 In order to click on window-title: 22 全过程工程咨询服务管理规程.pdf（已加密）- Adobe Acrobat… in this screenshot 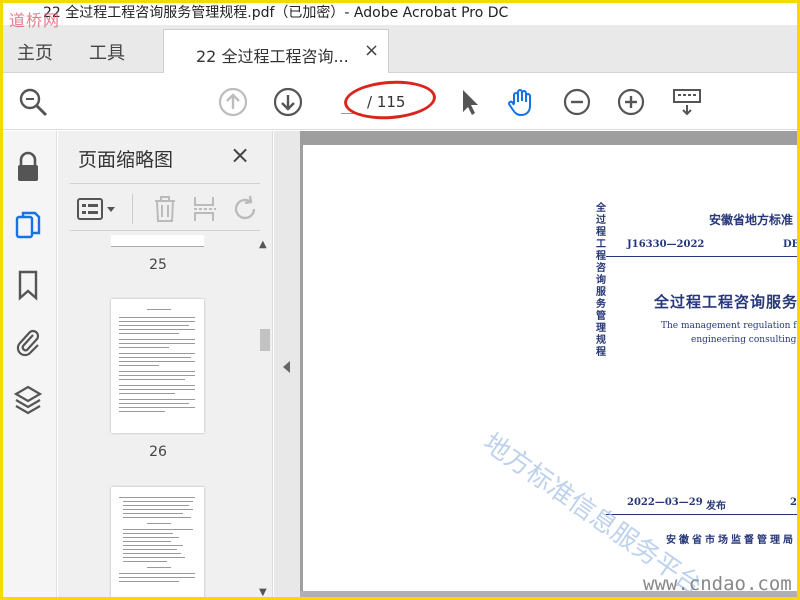, I will do `click(276, 13)`.